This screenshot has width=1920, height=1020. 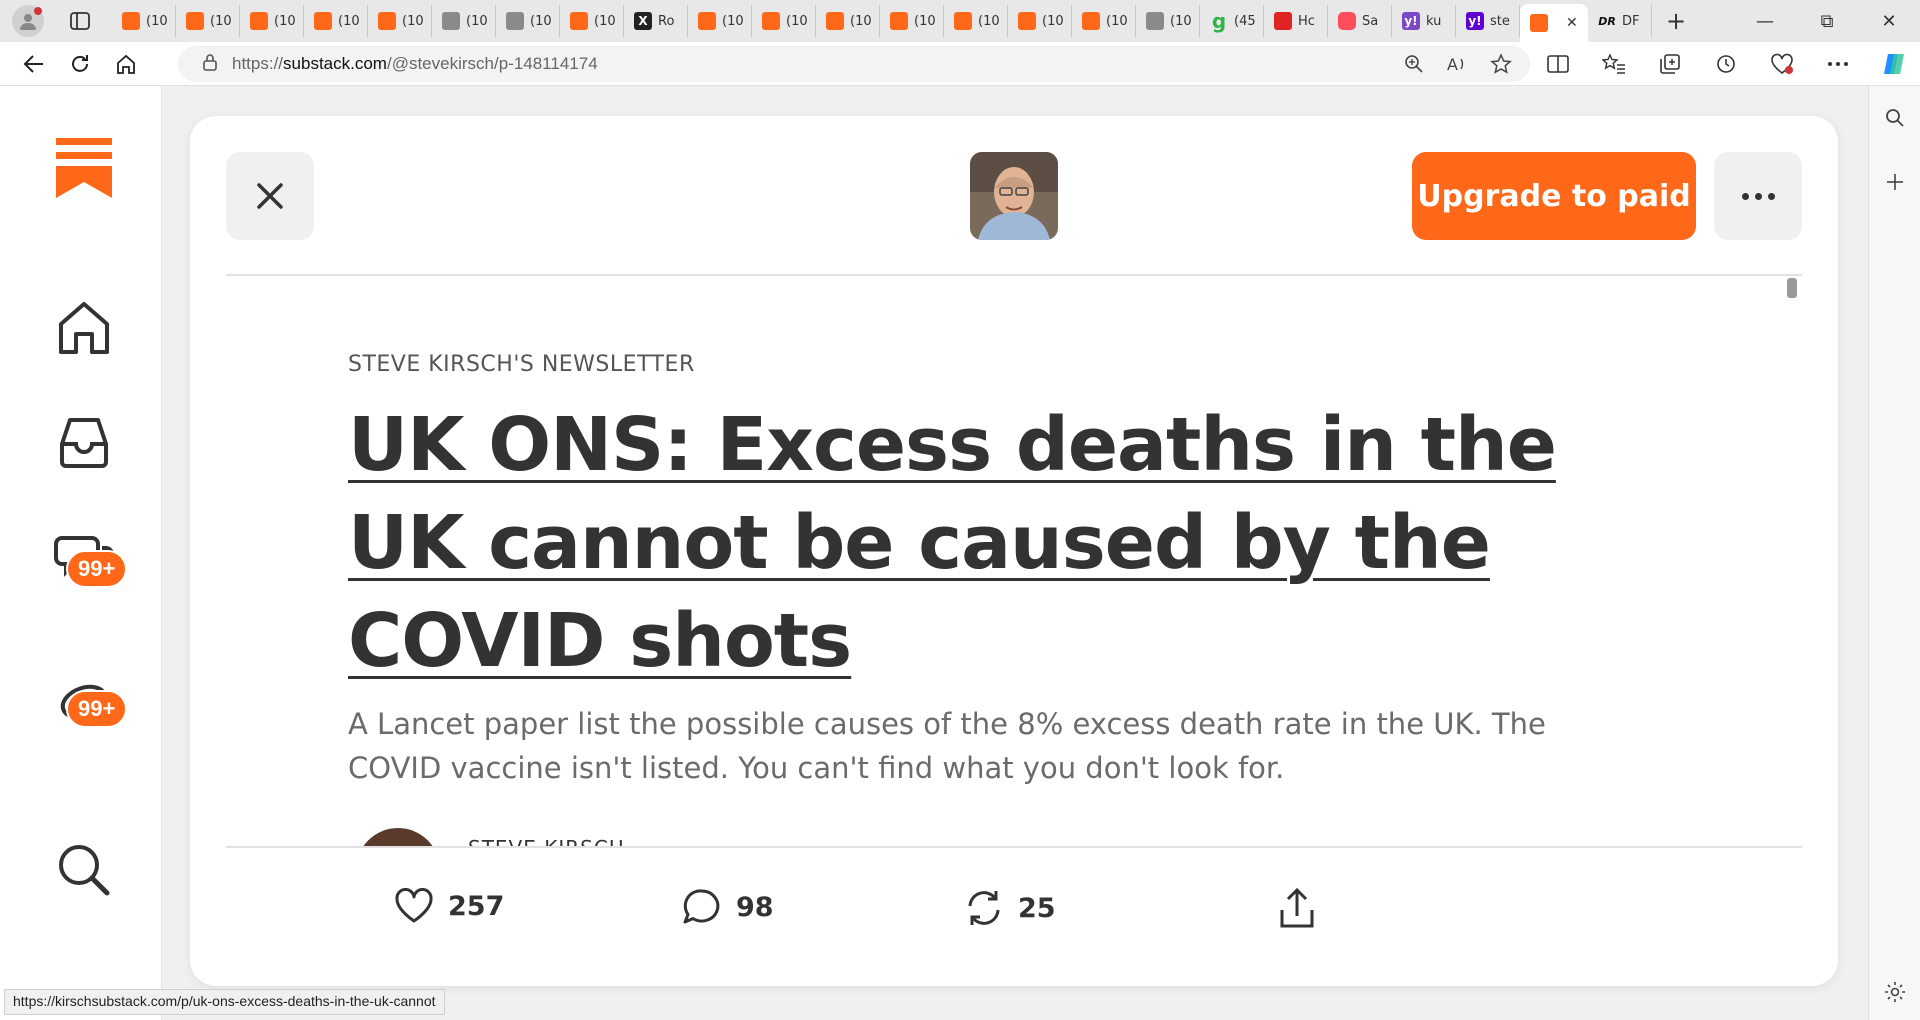 I want to click on settings-more-button, so click(x=1838, y=64).